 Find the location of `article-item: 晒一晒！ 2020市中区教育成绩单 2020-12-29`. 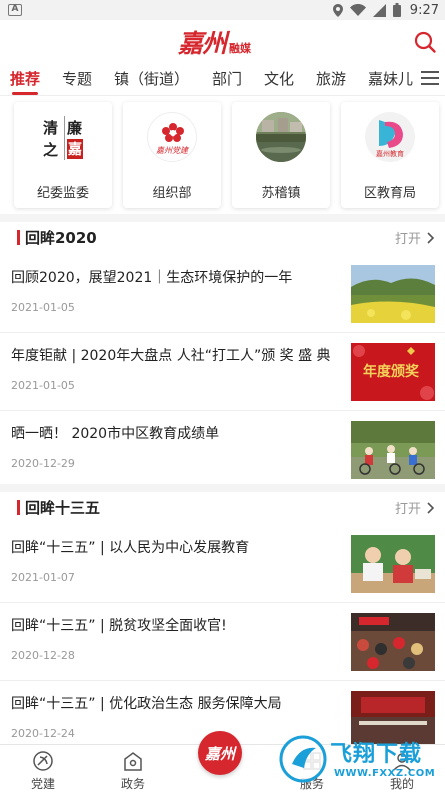

article-item: 晒一晒！ 2020市中区教育成绩单 2020-12-29 is located at coordinates (222, 450).